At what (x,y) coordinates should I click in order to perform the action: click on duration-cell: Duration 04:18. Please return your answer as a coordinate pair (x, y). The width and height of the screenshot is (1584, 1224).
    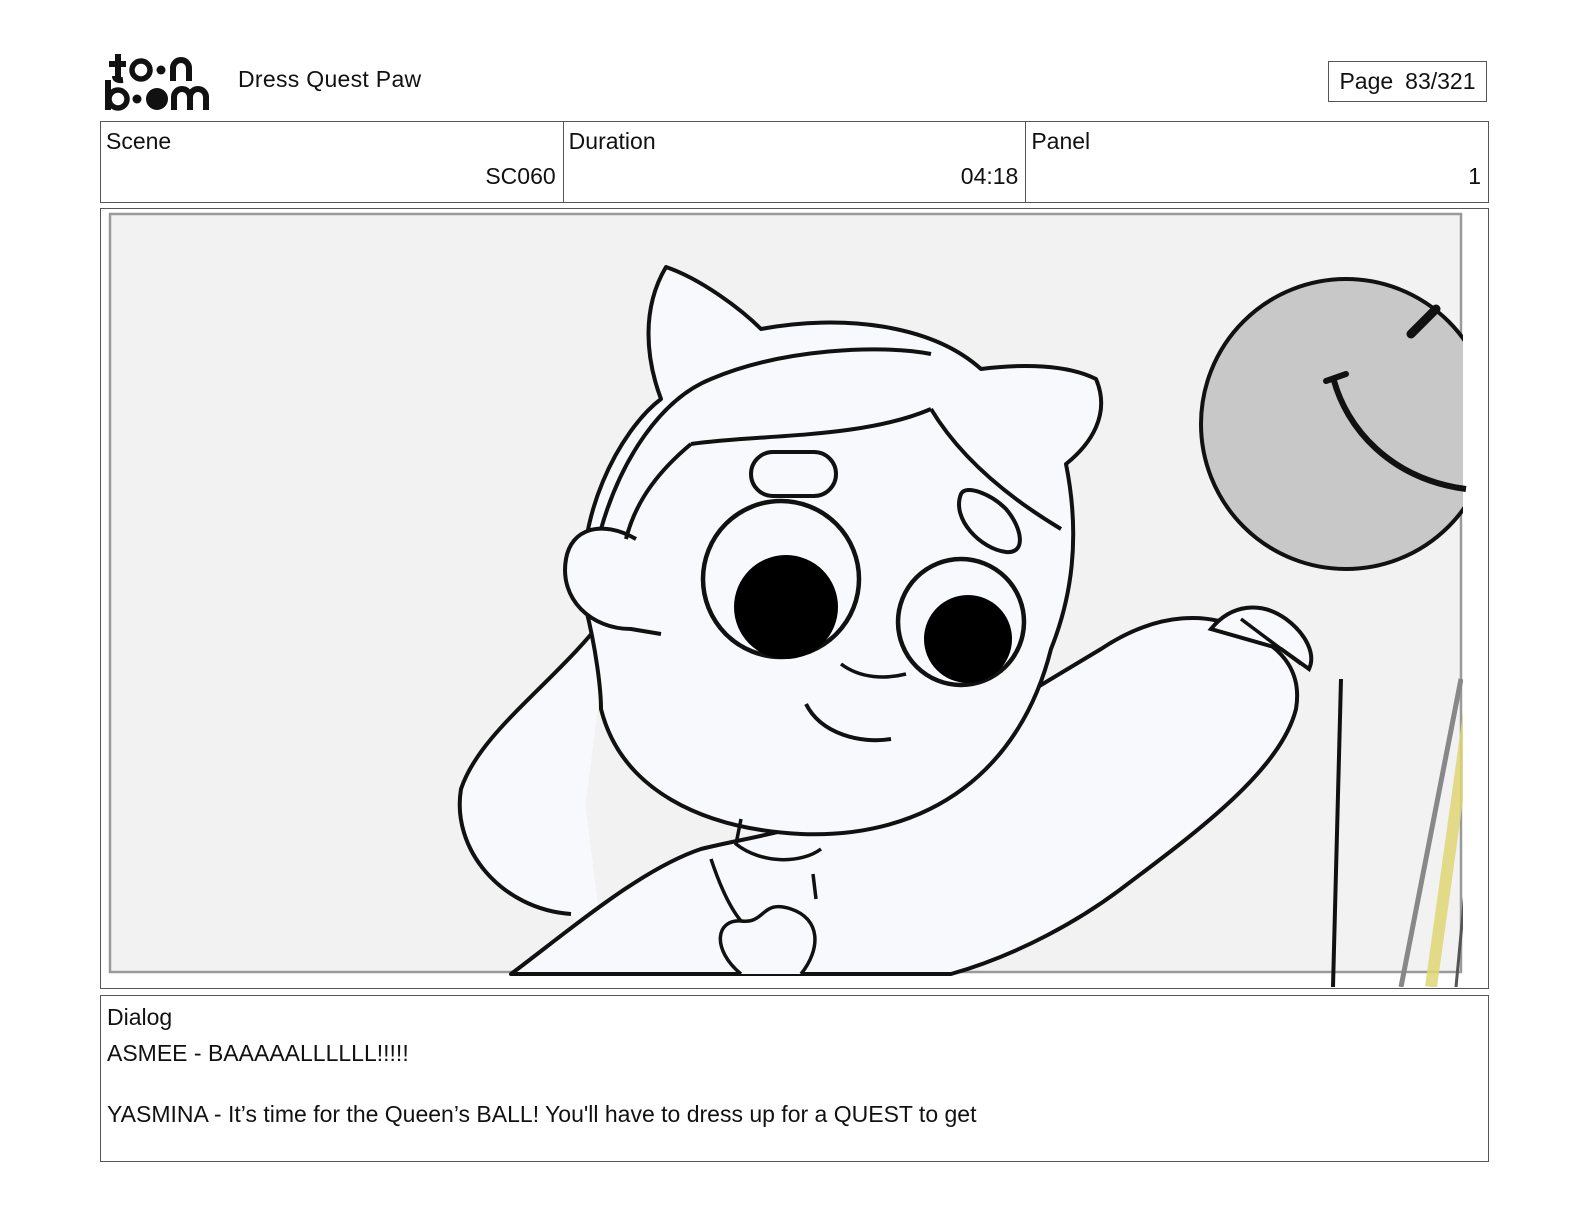
    Looking at the image, I should click on (795, 162).